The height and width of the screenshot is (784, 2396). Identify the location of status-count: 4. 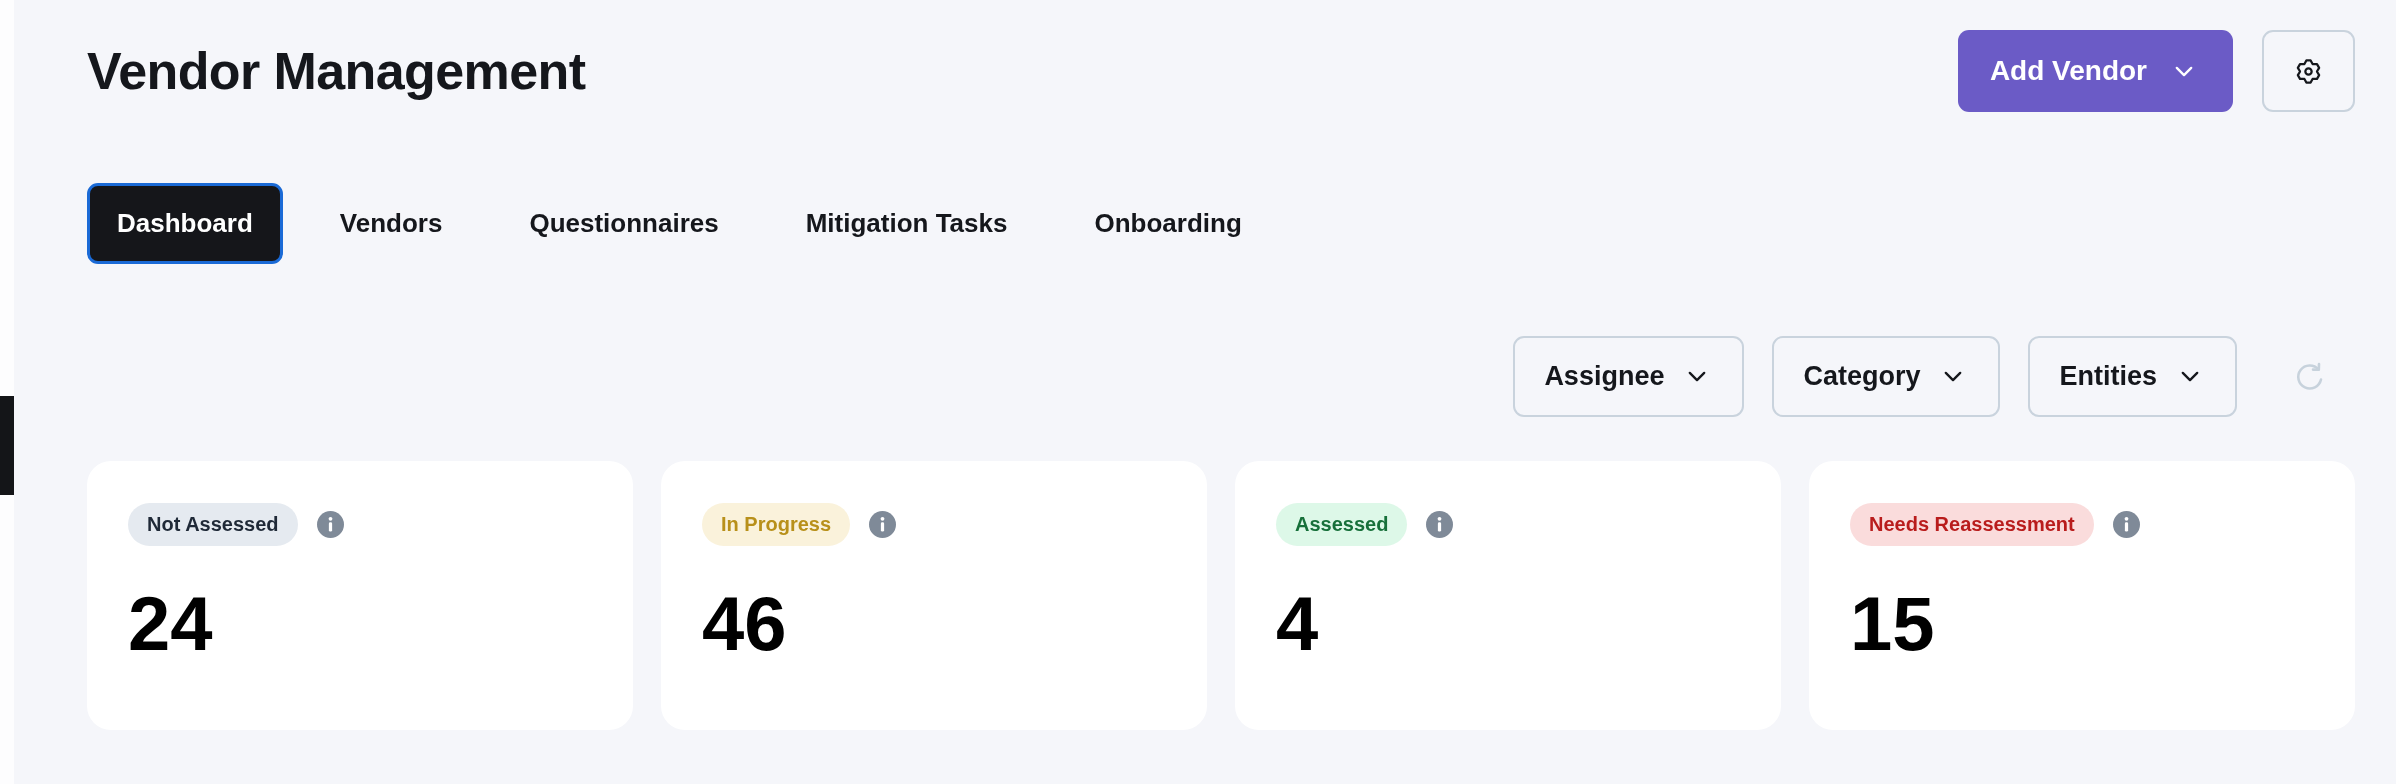
(1297, 624).